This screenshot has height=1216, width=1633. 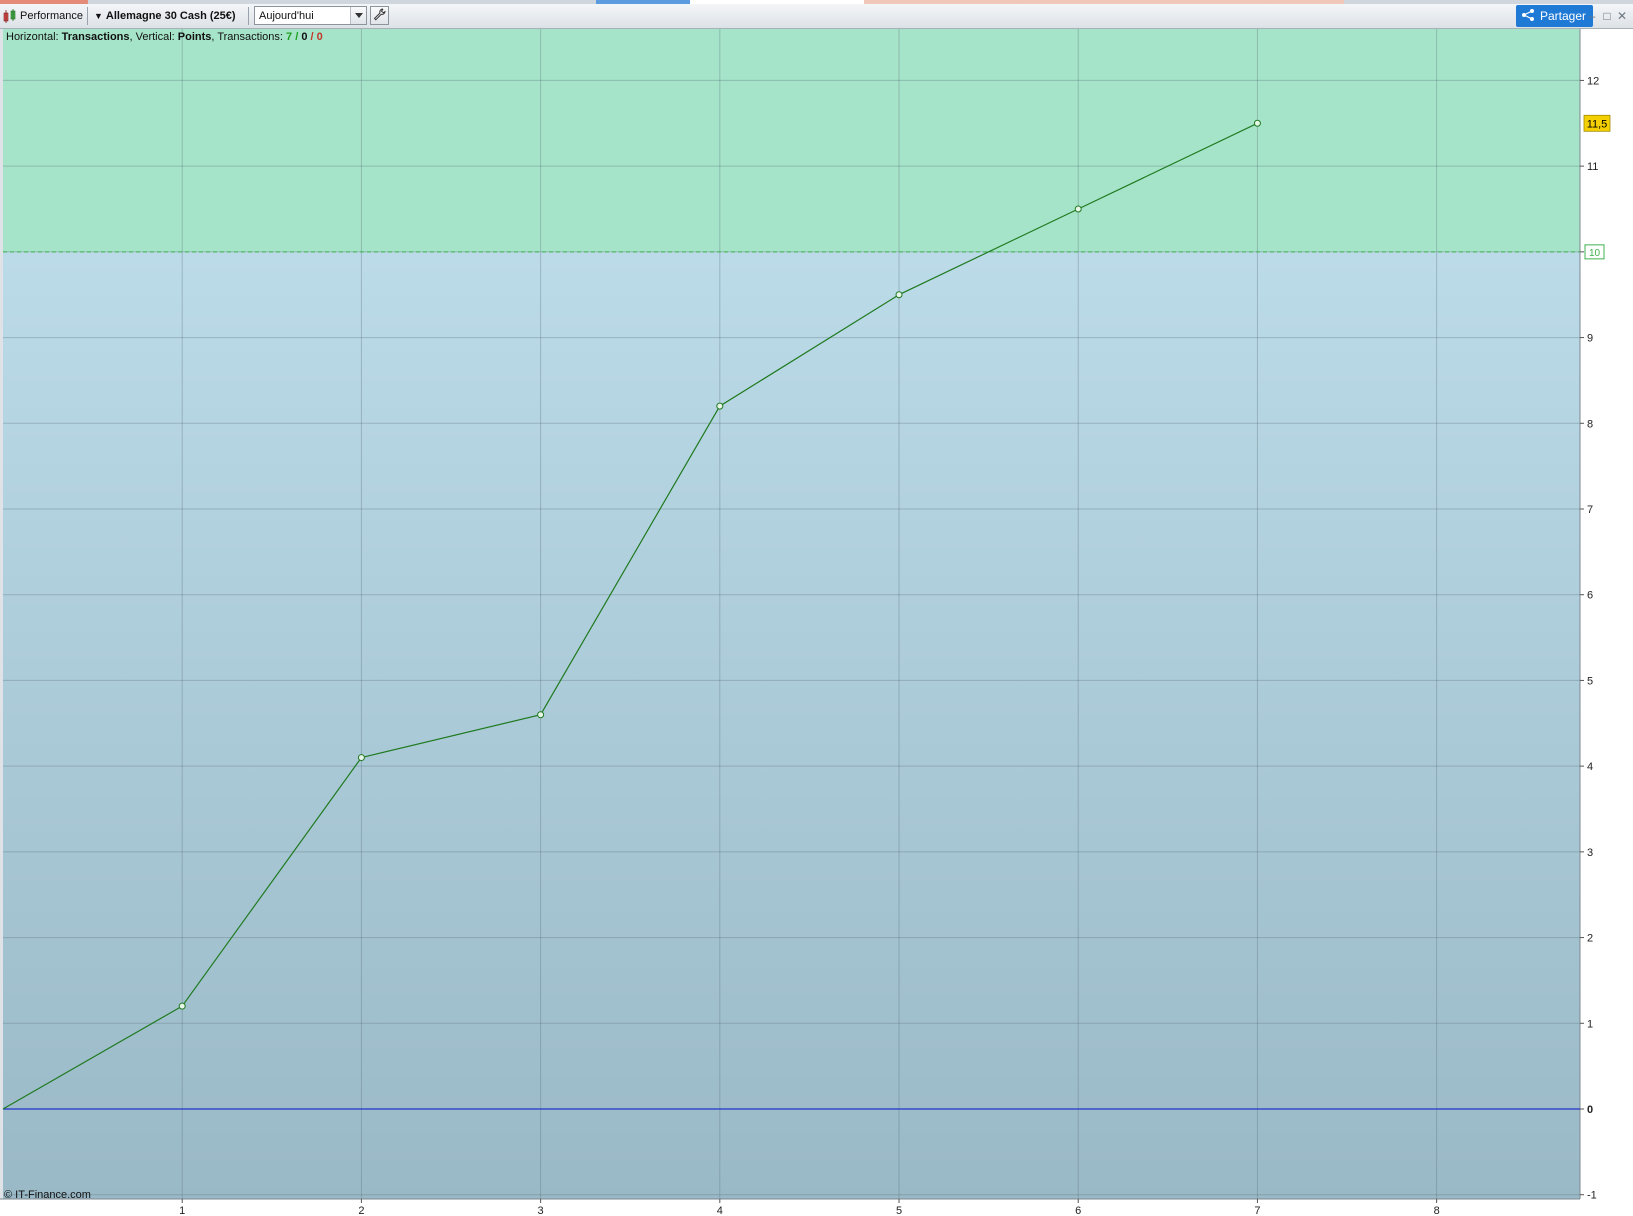 What do you see at coordinates (1590, 681) in the screenshot?
I see `y-tick-label: 5` at bounding box center [1590, 681].